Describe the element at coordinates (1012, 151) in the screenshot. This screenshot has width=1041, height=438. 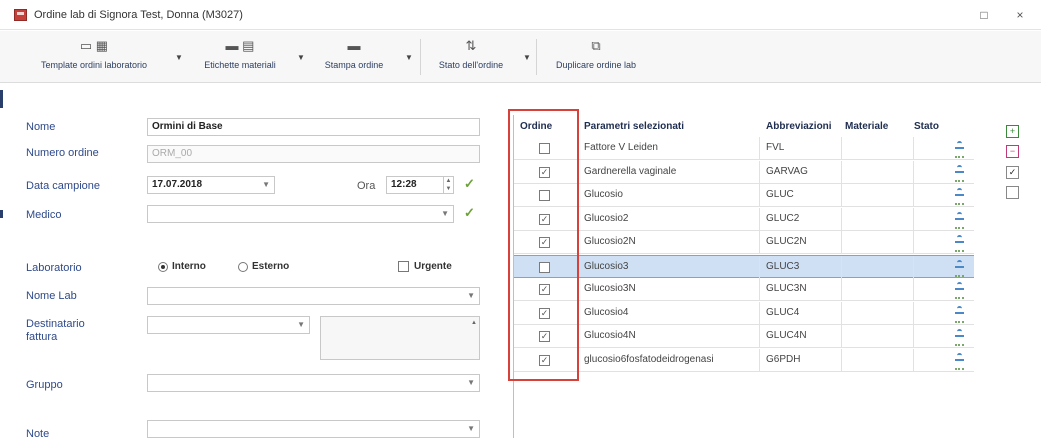
I see `remove-param-icon: −` at that location.